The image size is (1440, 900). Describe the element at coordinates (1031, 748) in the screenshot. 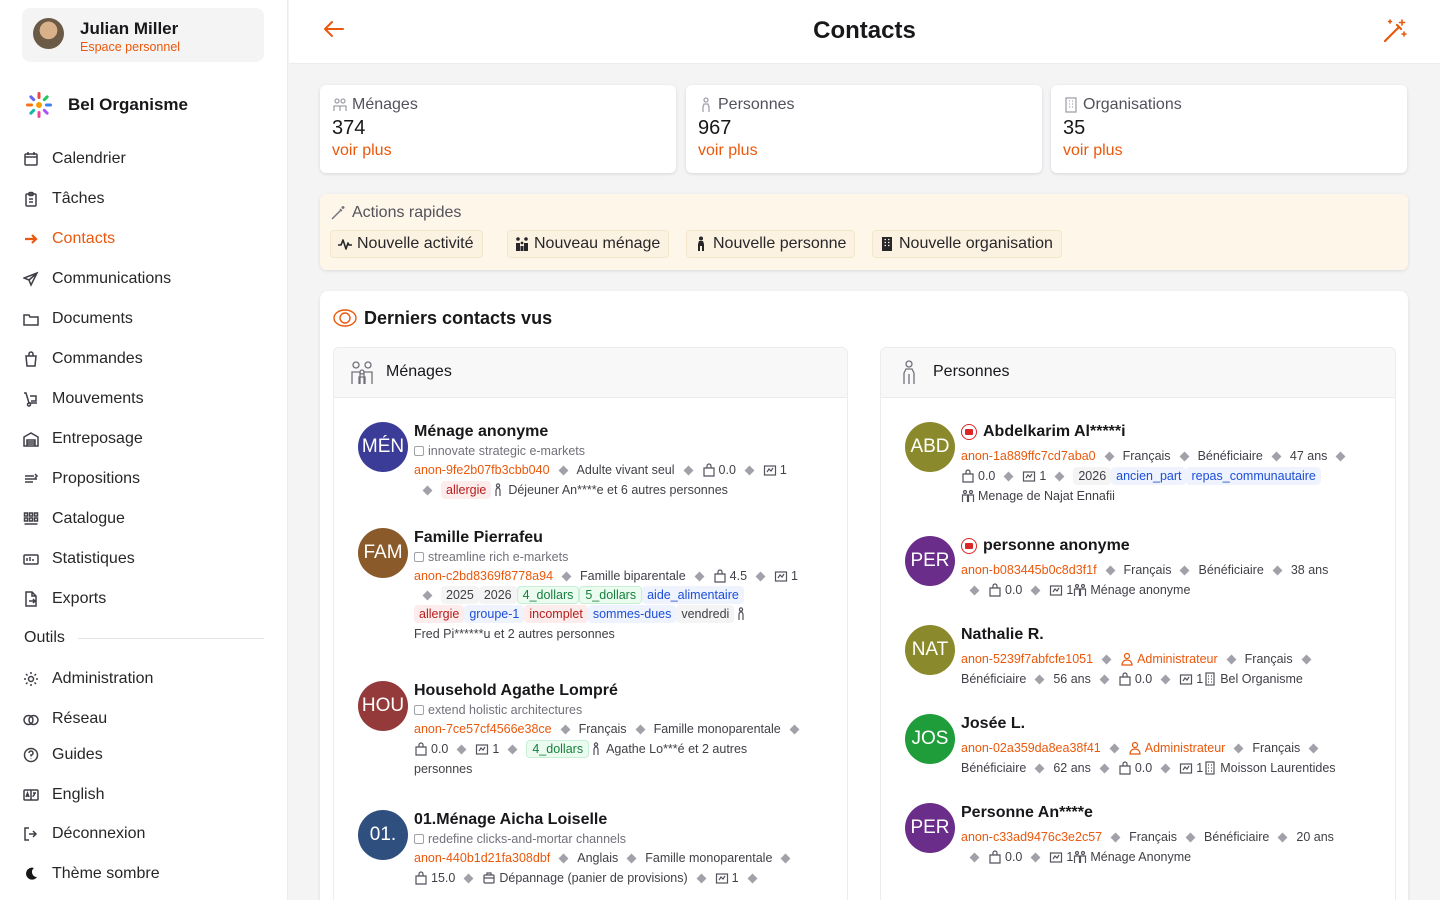

I see `contact-id: anon-02a359da8ea38f41` at that location.